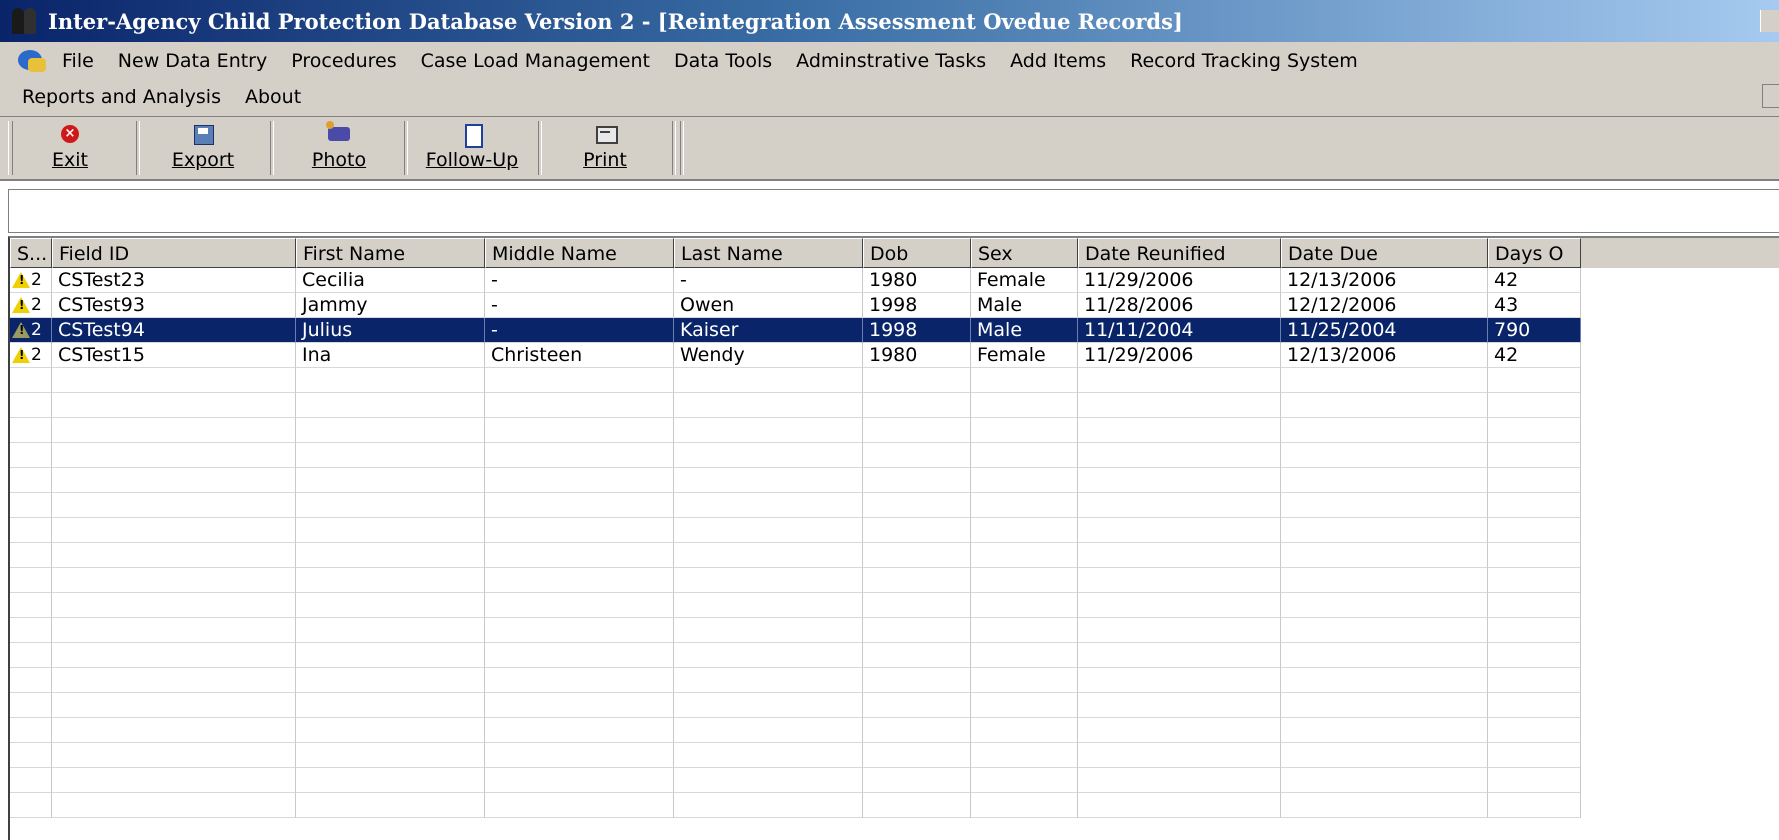 The image size is (1779, 840). What do you see at coordinates (174, 330) in the screenshot?
I see `field-id-cell: CSTest94` at bounding box center [174, 330].